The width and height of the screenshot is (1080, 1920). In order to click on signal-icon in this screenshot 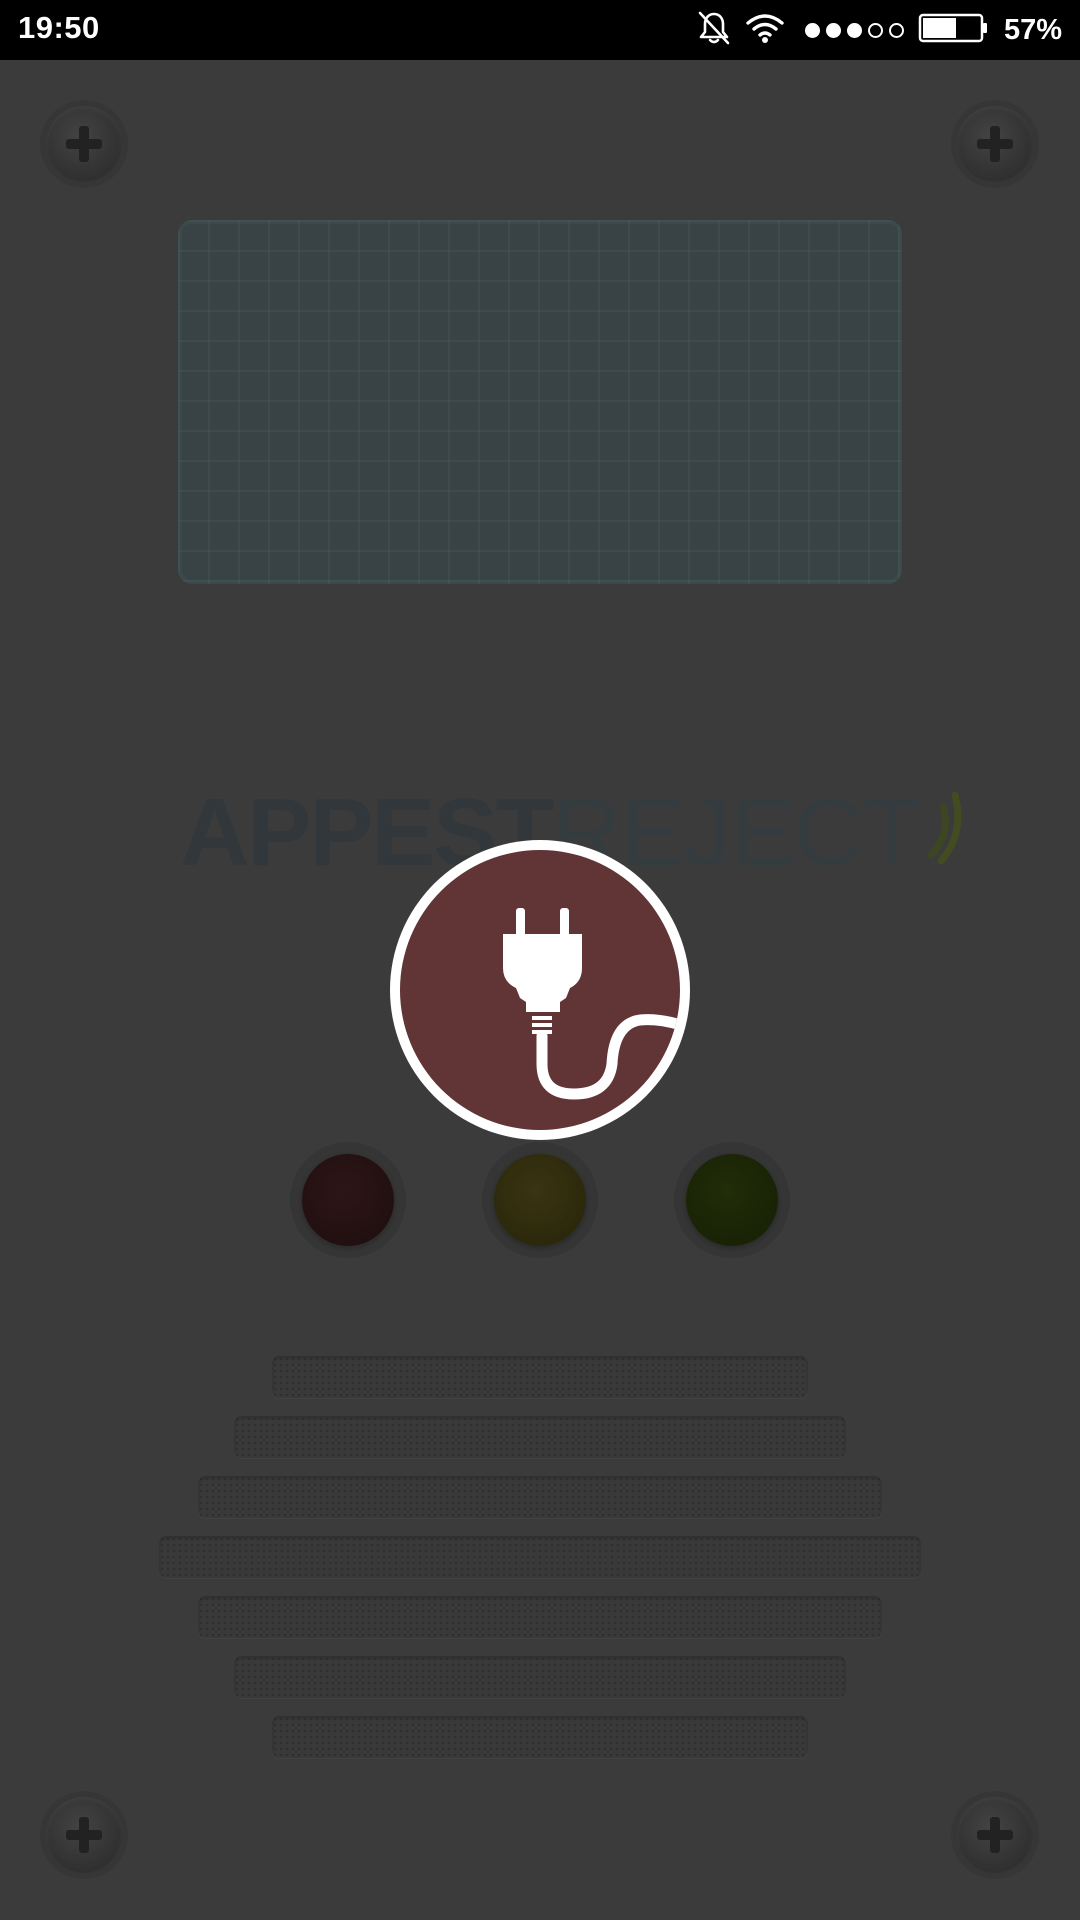, I will do `click(851, 30)`.